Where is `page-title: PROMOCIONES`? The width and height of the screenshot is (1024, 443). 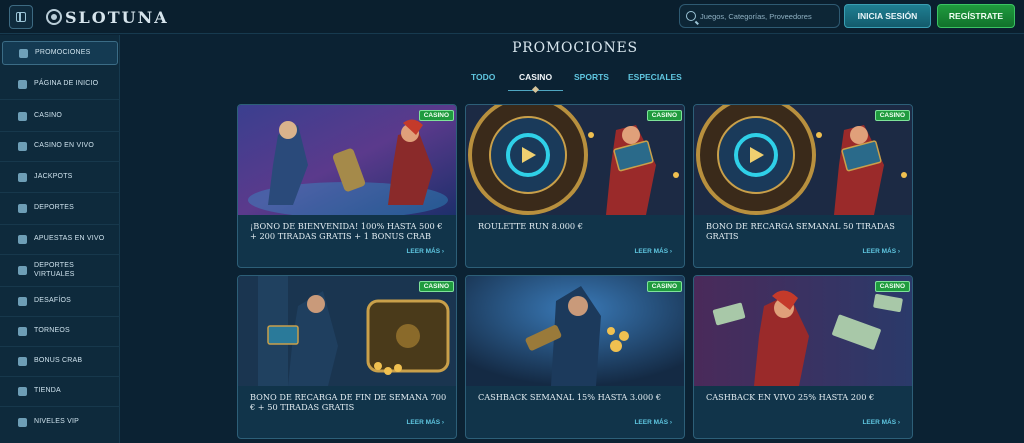 page-title: PROMOCIONES is located at coordinates (575, 48).